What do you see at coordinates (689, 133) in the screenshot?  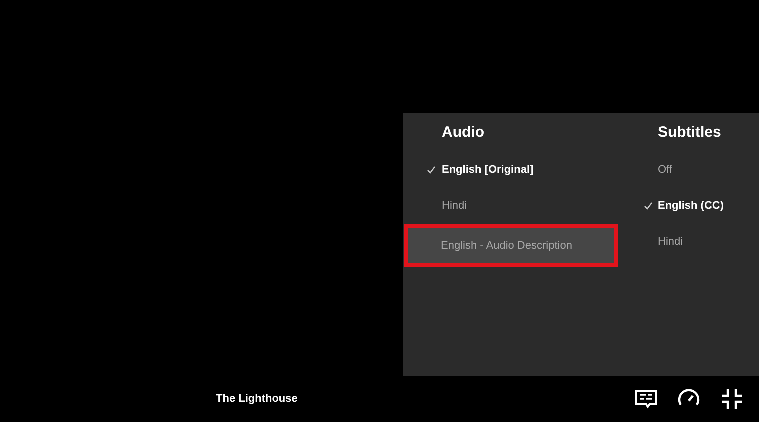 I see `menu-heading: Subtitles` at bounding box center [689, 133].